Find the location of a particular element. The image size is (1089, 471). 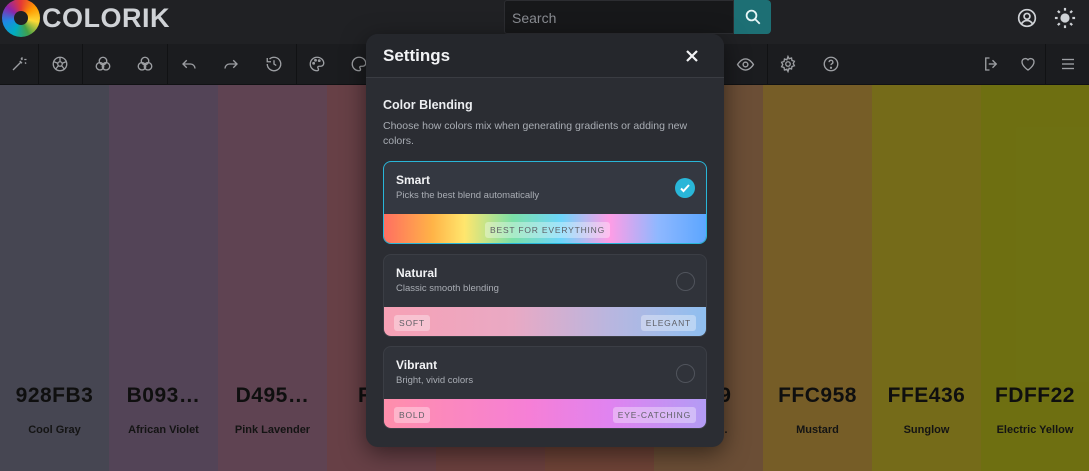

check-icon is located at coordinates (685, 188).